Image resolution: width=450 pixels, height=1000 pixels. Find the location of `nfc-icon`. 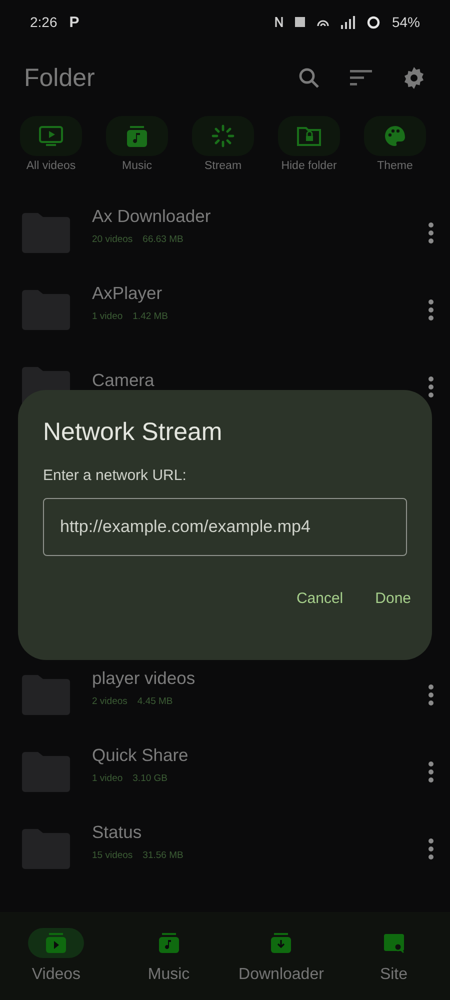

nfc-icon is located at coordinates (278, 22).